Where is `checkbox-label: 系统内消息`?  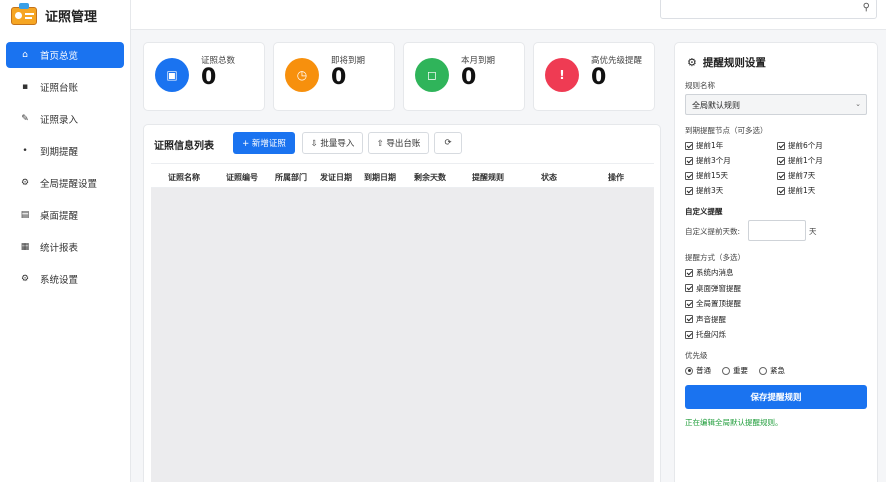
checkbox-label: 系统内消息 is located at coordinates (715, 272).